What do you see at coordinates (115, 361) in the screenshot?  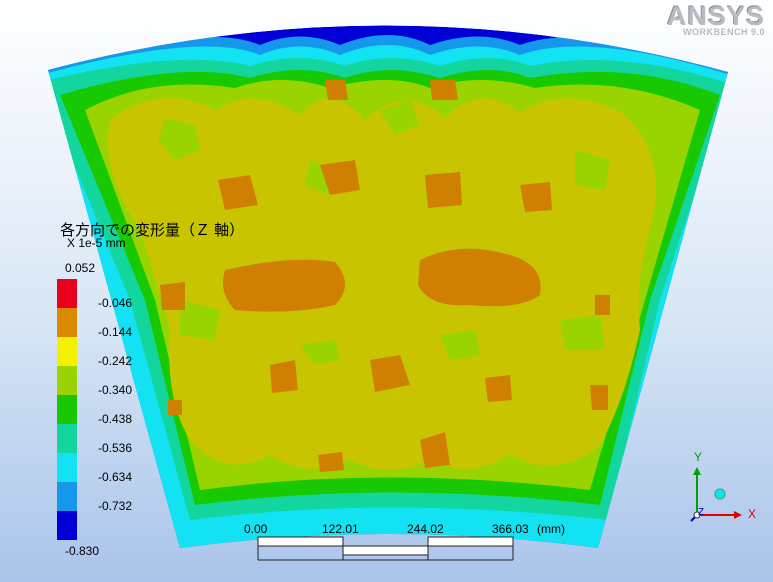 I see `legend-level: -0.242` at bounding box center [115, 361].